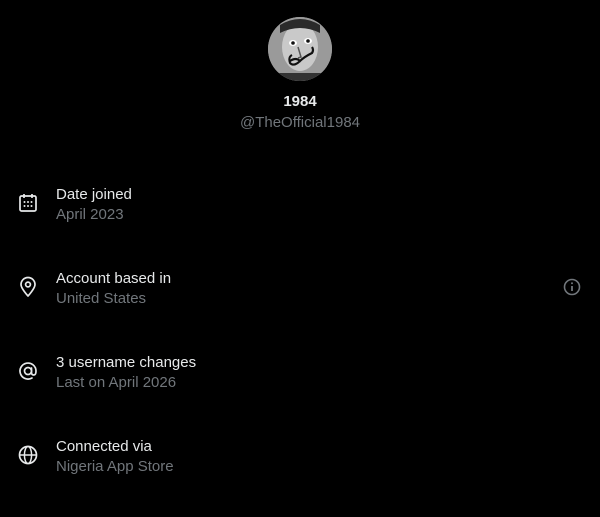 The width and height of the screenshot is (600, 517). I want to click on display-name: 1984, so click(300, 101).